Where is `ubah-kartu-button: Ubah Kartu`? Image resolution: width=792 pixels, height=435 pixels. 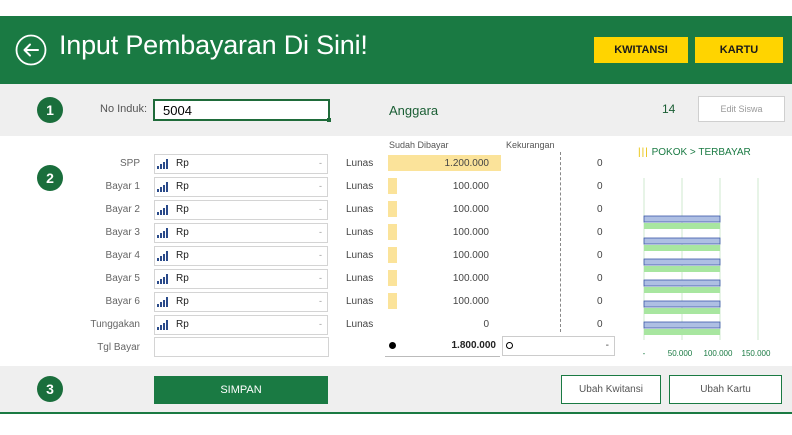
ubah-kartu-button: Ubah Kartu is located at coordinates (725, 389).